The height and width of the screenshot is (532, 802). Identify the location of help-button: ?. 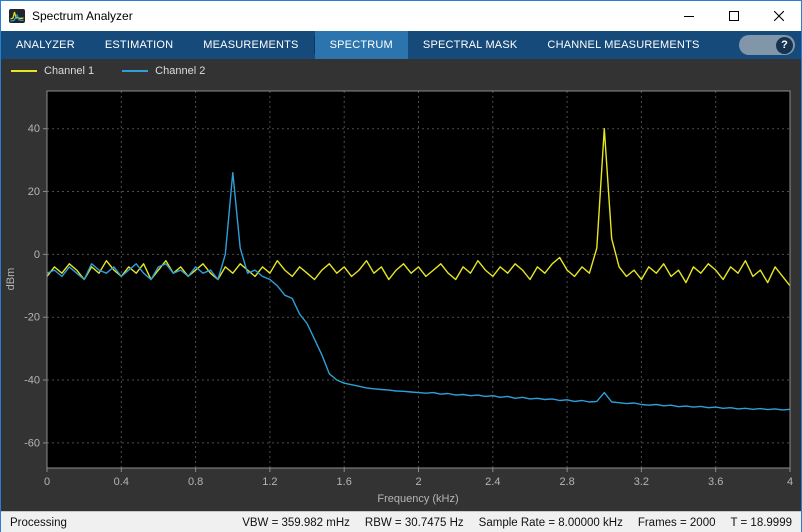
(784, 45).